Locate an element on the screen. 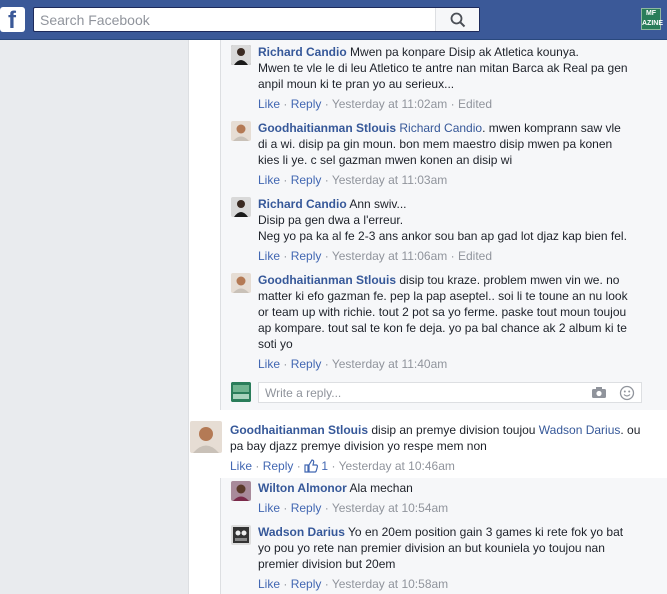 The width and height of the screenshot is (667, 594). facebook-logo: f is located at coordinates (12, 20).